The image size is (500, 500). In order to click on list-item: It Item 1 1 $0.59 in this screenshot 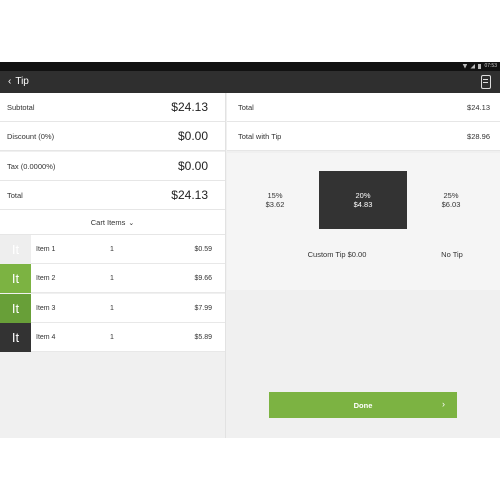, I will do `click(112, 249)`.